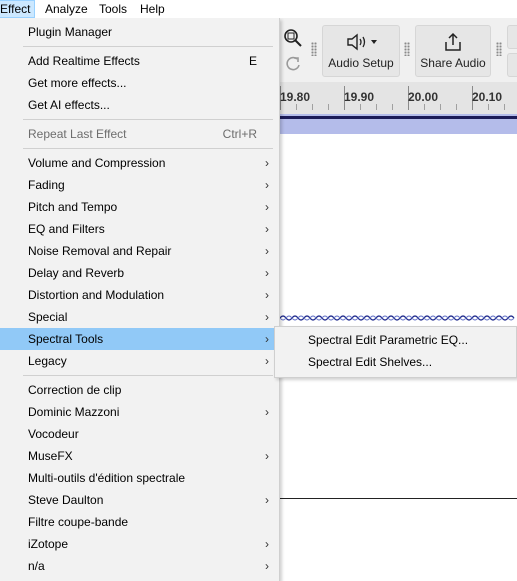 The image size is (517, 581). Describe the element at coordinates (398, 117) in the screenshot. I see `selection-line` at that location.